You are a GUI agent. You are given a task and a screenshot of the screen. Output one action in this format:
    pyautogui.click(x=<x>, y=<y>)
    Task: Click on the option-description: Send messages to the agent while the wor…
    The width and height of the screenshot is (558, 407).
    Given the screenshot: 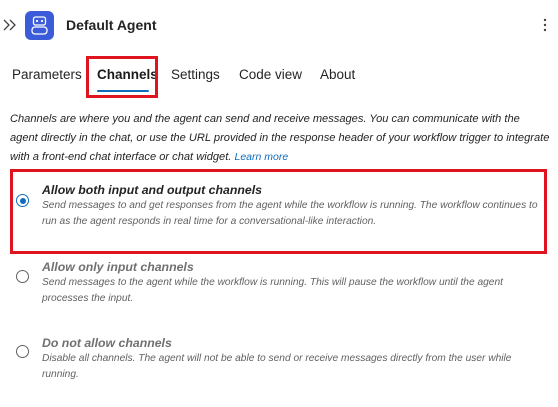 What is the action you would take?
    pyautogui.click(x=272, y=290)
    